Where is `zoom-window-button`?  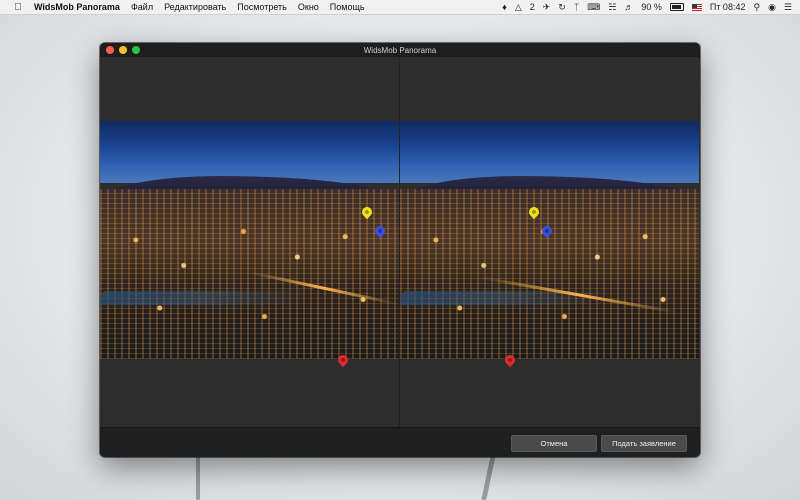 zoom-window-button is located at coordinates (136, 50).